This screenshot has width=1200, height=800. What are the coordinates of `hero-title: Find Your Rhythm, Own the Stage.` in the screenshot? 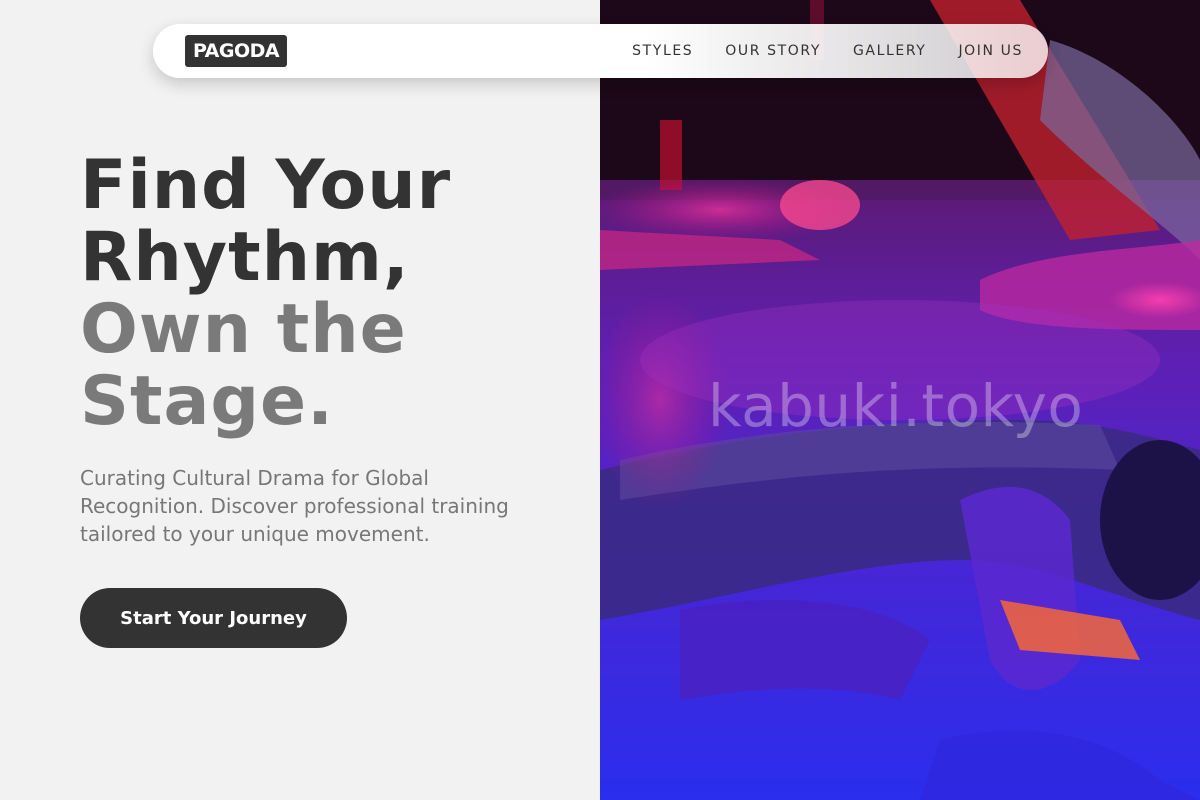 It's located at (265, 294).